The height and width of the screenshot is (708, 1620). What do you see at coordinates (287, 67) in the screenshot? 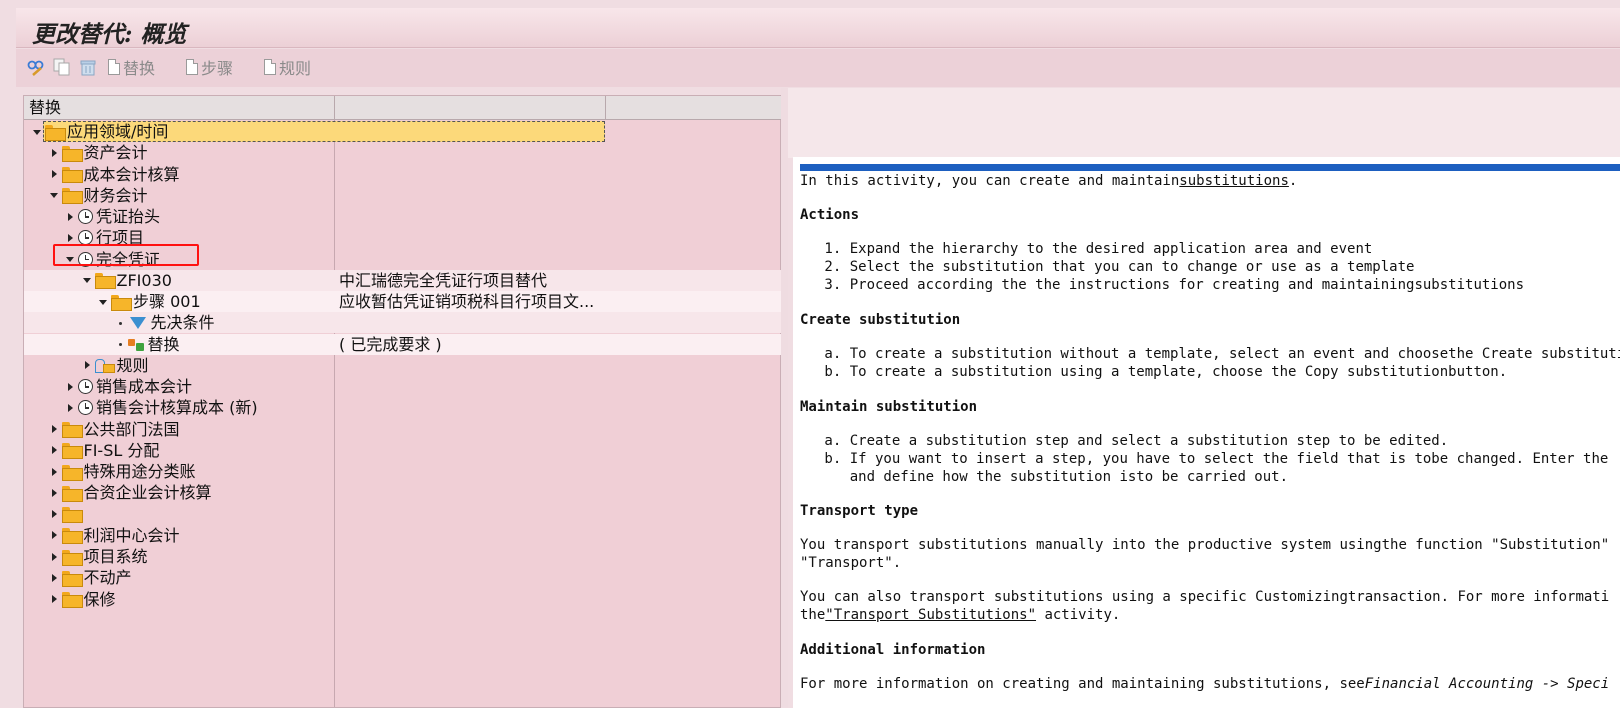
I see `rule-button: 规则` at bounding box center [287, 67].